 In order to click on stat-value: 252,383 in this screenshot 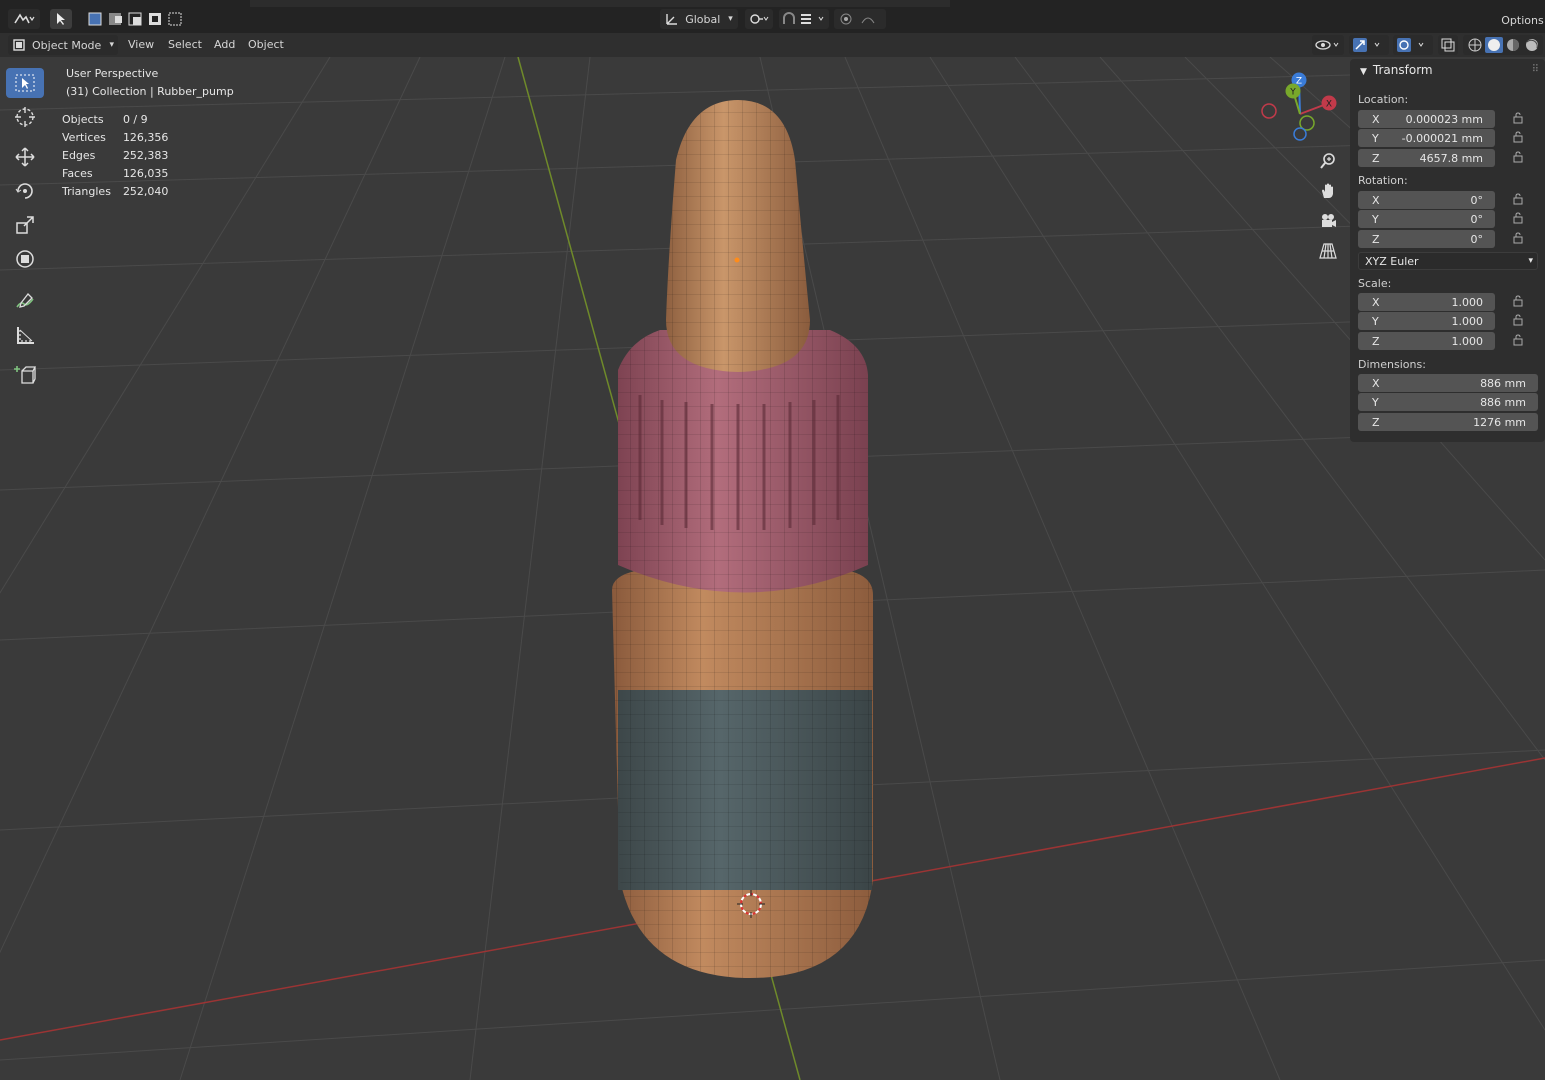, I will do `click(145, 155)`.